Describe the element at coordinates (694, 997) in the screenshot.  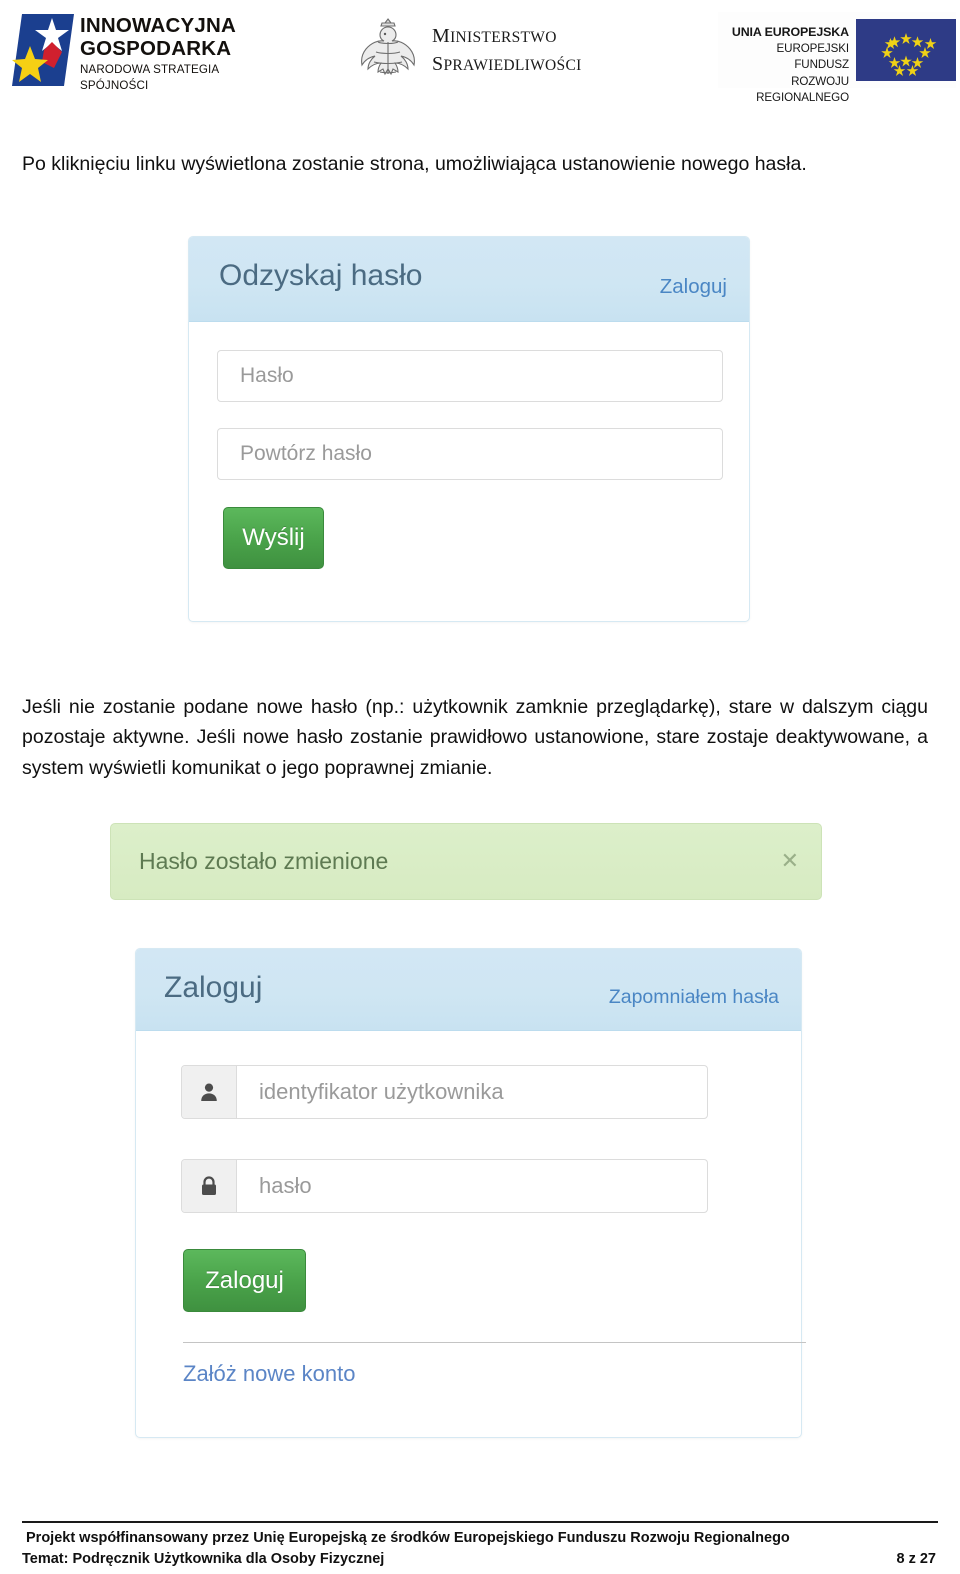
I see `forgot-password-link: Zapomniałem hasła` at that location.